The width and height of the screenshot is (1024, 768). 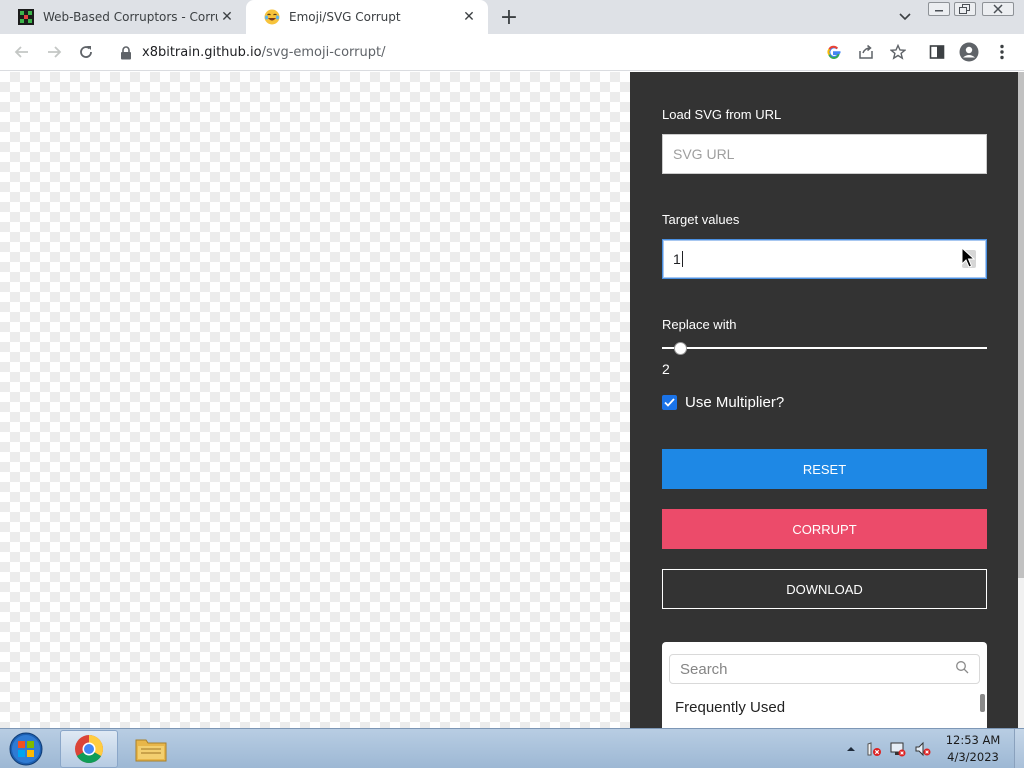 I want to click on show-desktop-button, so click(x=1019, y=748).